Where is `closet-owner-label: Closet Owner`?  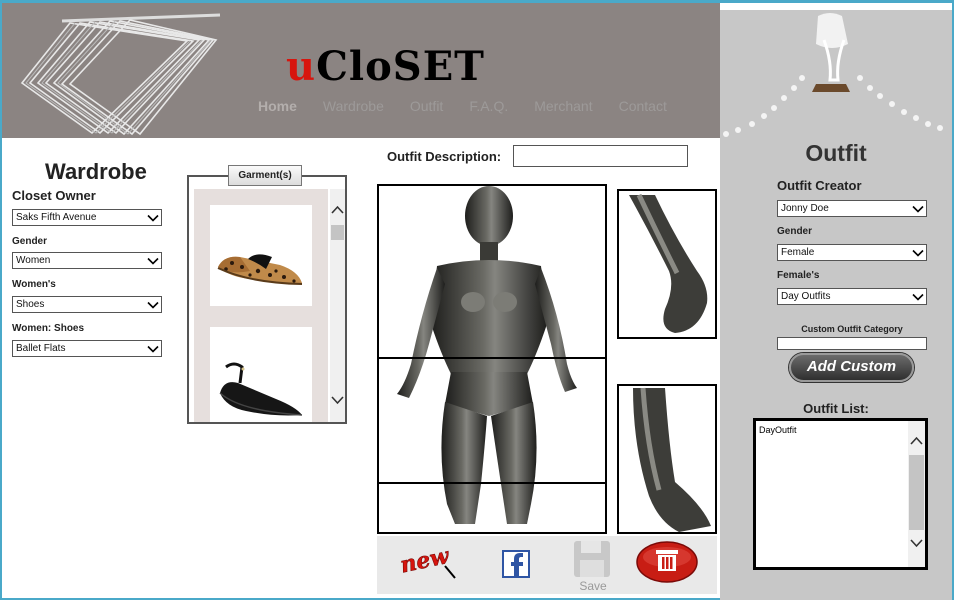
closet-owner-label: Closet Owner is located at coordinates (54, 195).